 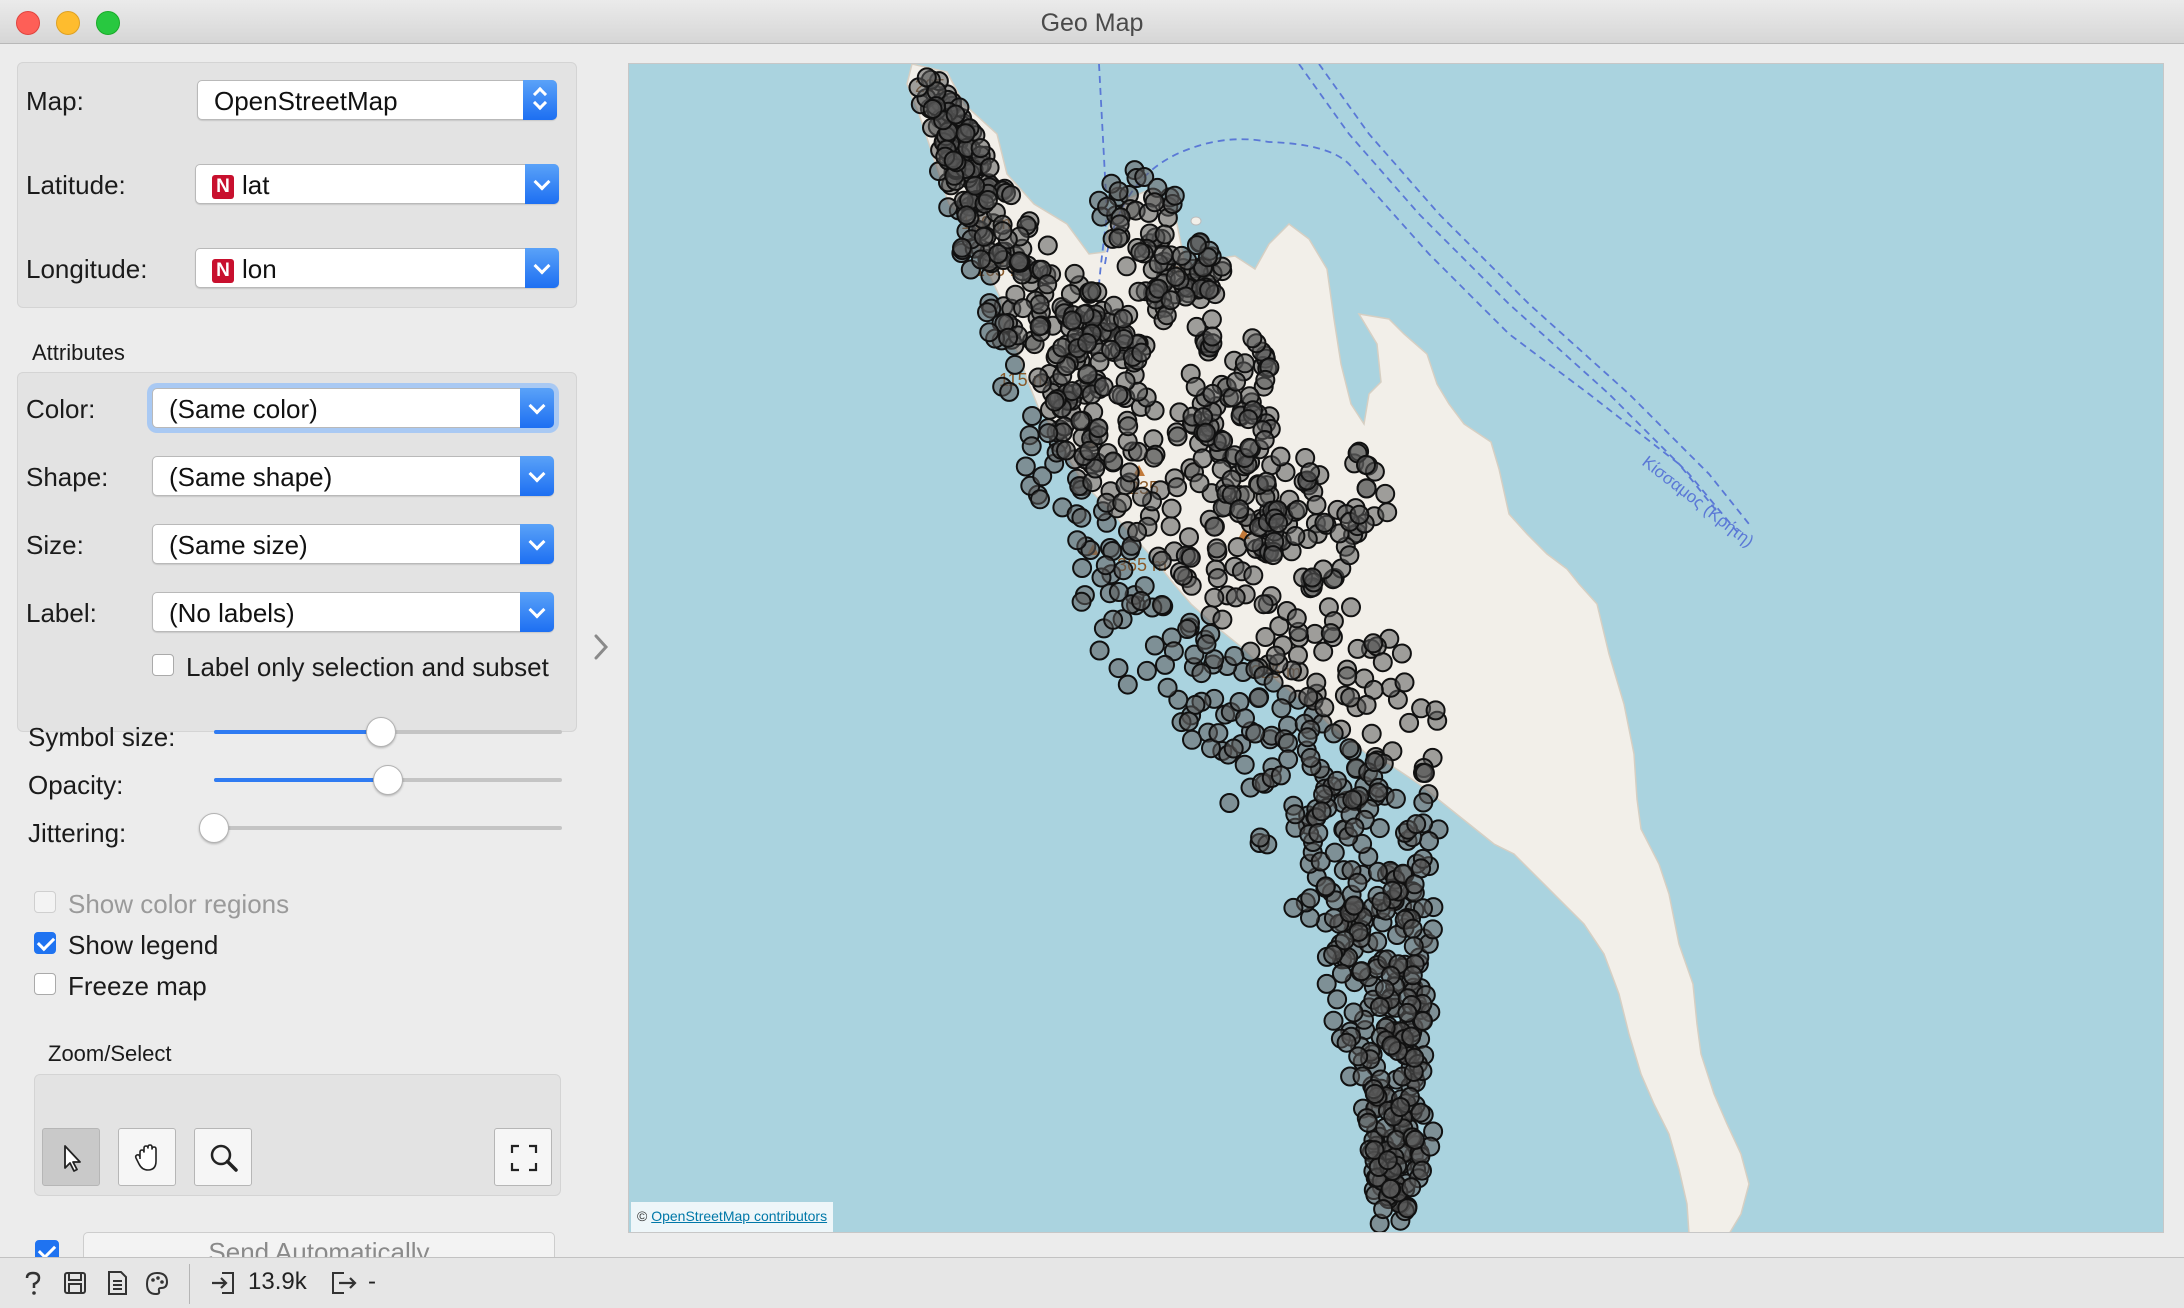 I want to click on freeze-map-checkbox, so click(x=45, y=984).